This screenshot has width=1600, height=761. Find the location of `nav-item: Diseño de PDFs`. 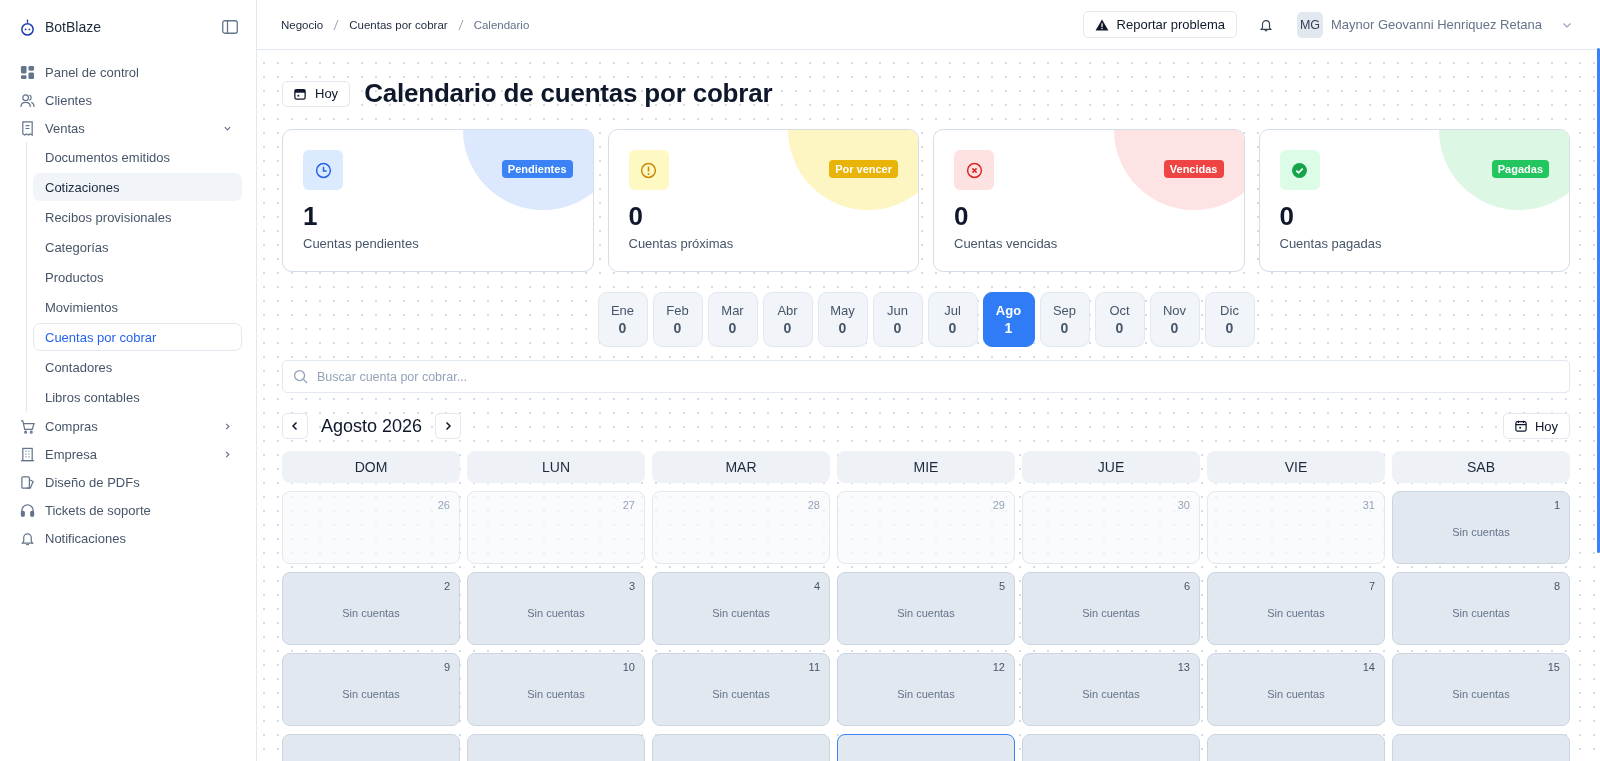

nav-item: Diseño de PDFs is located at coordinates (131, 482).